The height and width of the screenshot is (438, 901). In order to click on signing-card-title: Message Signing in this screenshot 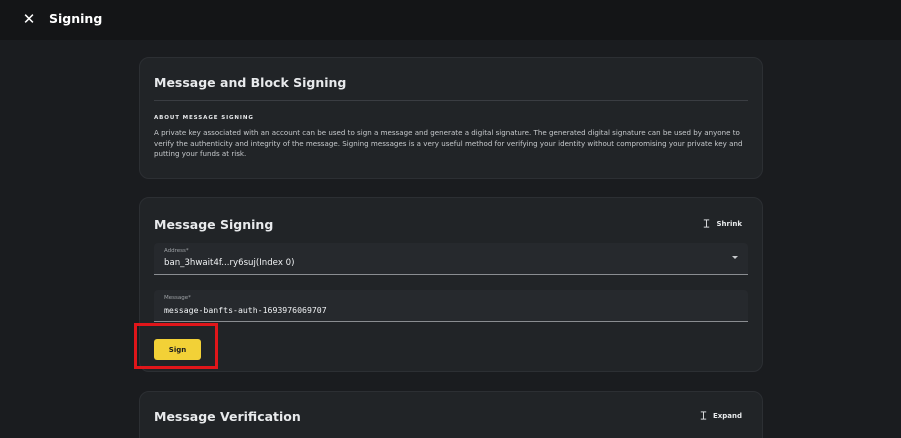, I will do `click(214, 224)`.